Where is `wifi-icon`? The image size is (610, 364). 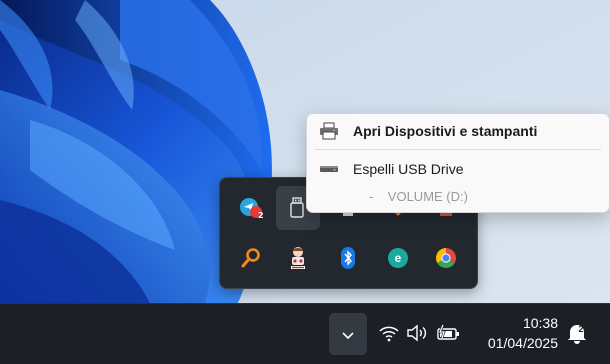
wifi-icon is located at coordinates (390, 334).